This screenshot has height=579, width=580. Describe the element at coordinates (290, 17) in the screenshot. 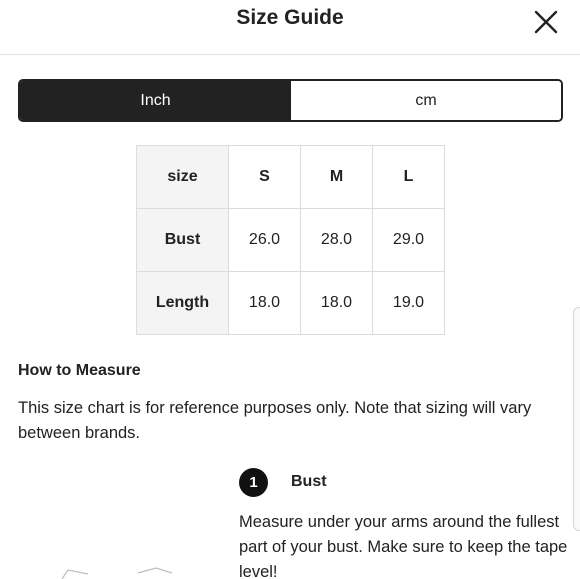

I see `page-title: Size Guide` at that location.